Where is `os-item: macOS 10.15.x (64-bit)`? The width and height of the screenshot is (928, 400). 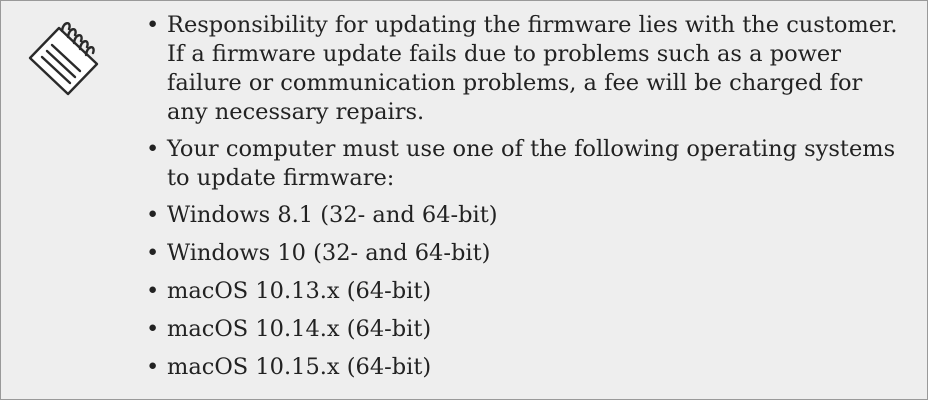 os-item: macOS 10.15.x (64-bit) is located at coordinates (526, 367).